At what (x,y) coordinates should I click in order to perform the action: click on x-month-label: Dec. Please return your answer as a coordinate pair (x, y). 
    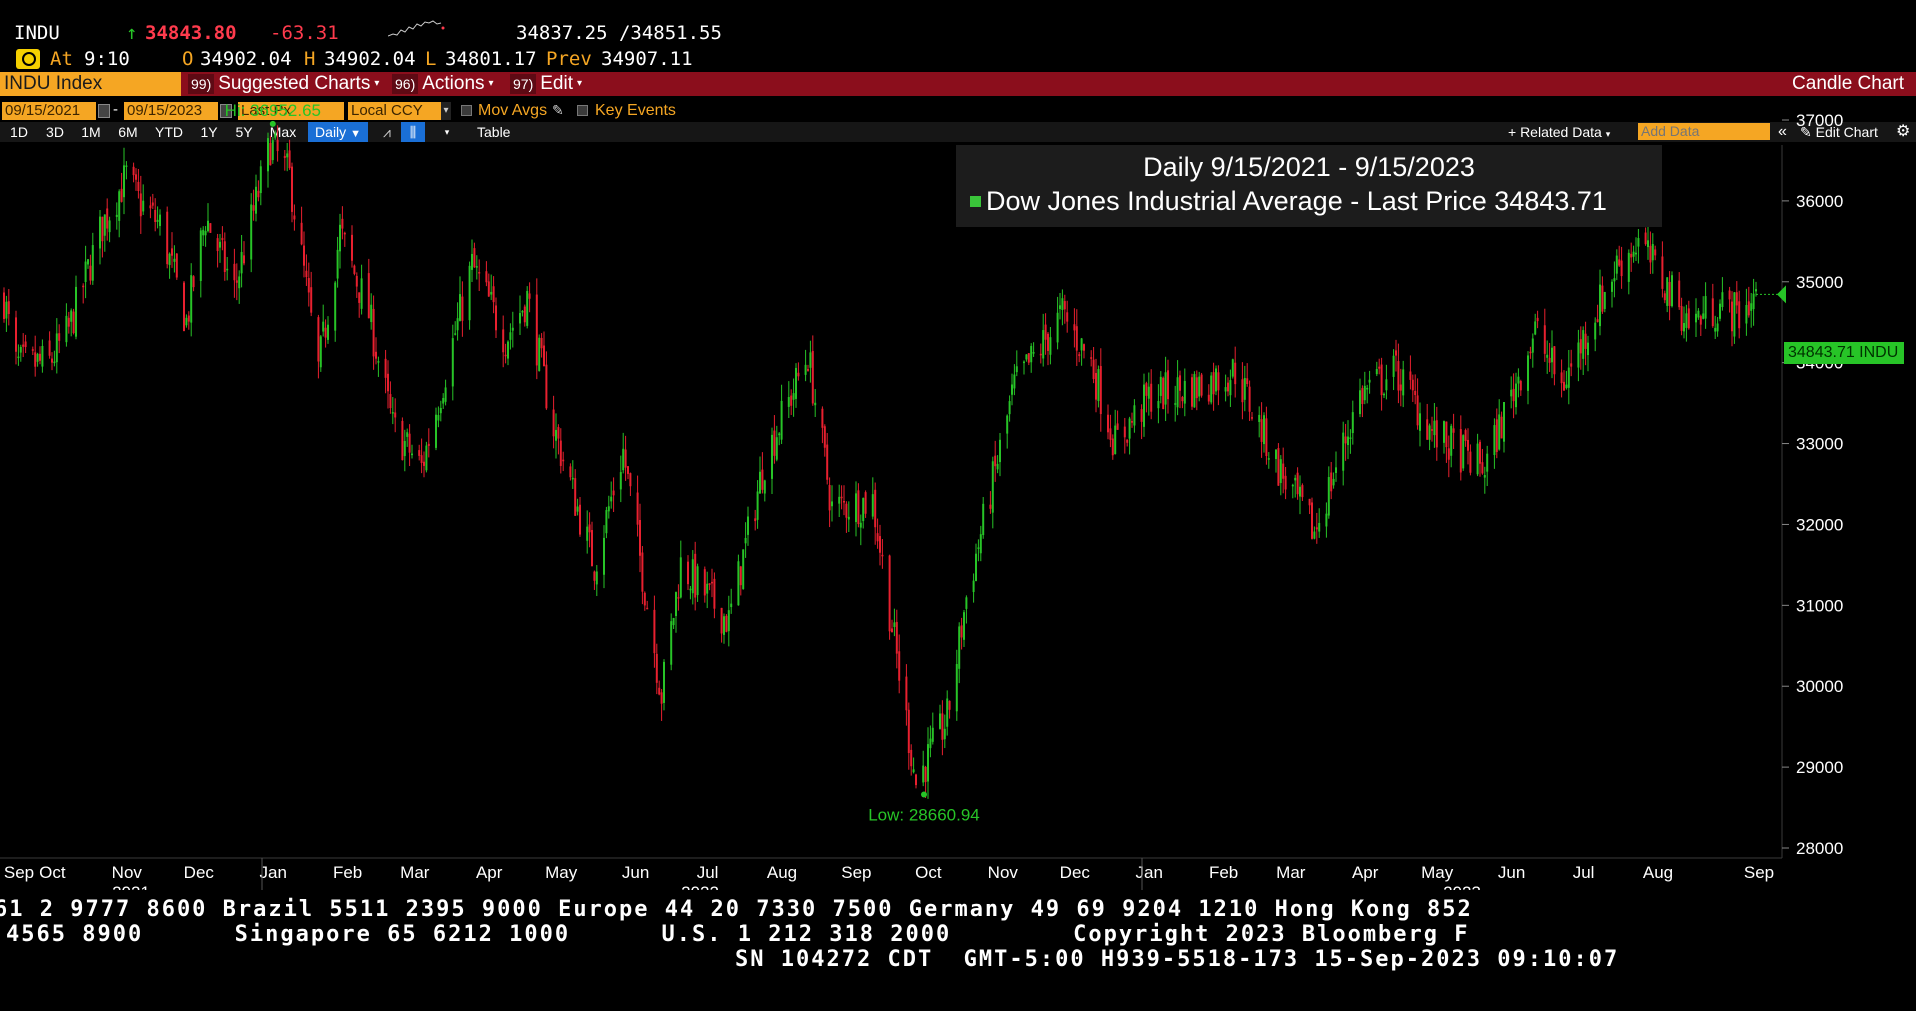
    Looking at the image, I should click on (199, 872).